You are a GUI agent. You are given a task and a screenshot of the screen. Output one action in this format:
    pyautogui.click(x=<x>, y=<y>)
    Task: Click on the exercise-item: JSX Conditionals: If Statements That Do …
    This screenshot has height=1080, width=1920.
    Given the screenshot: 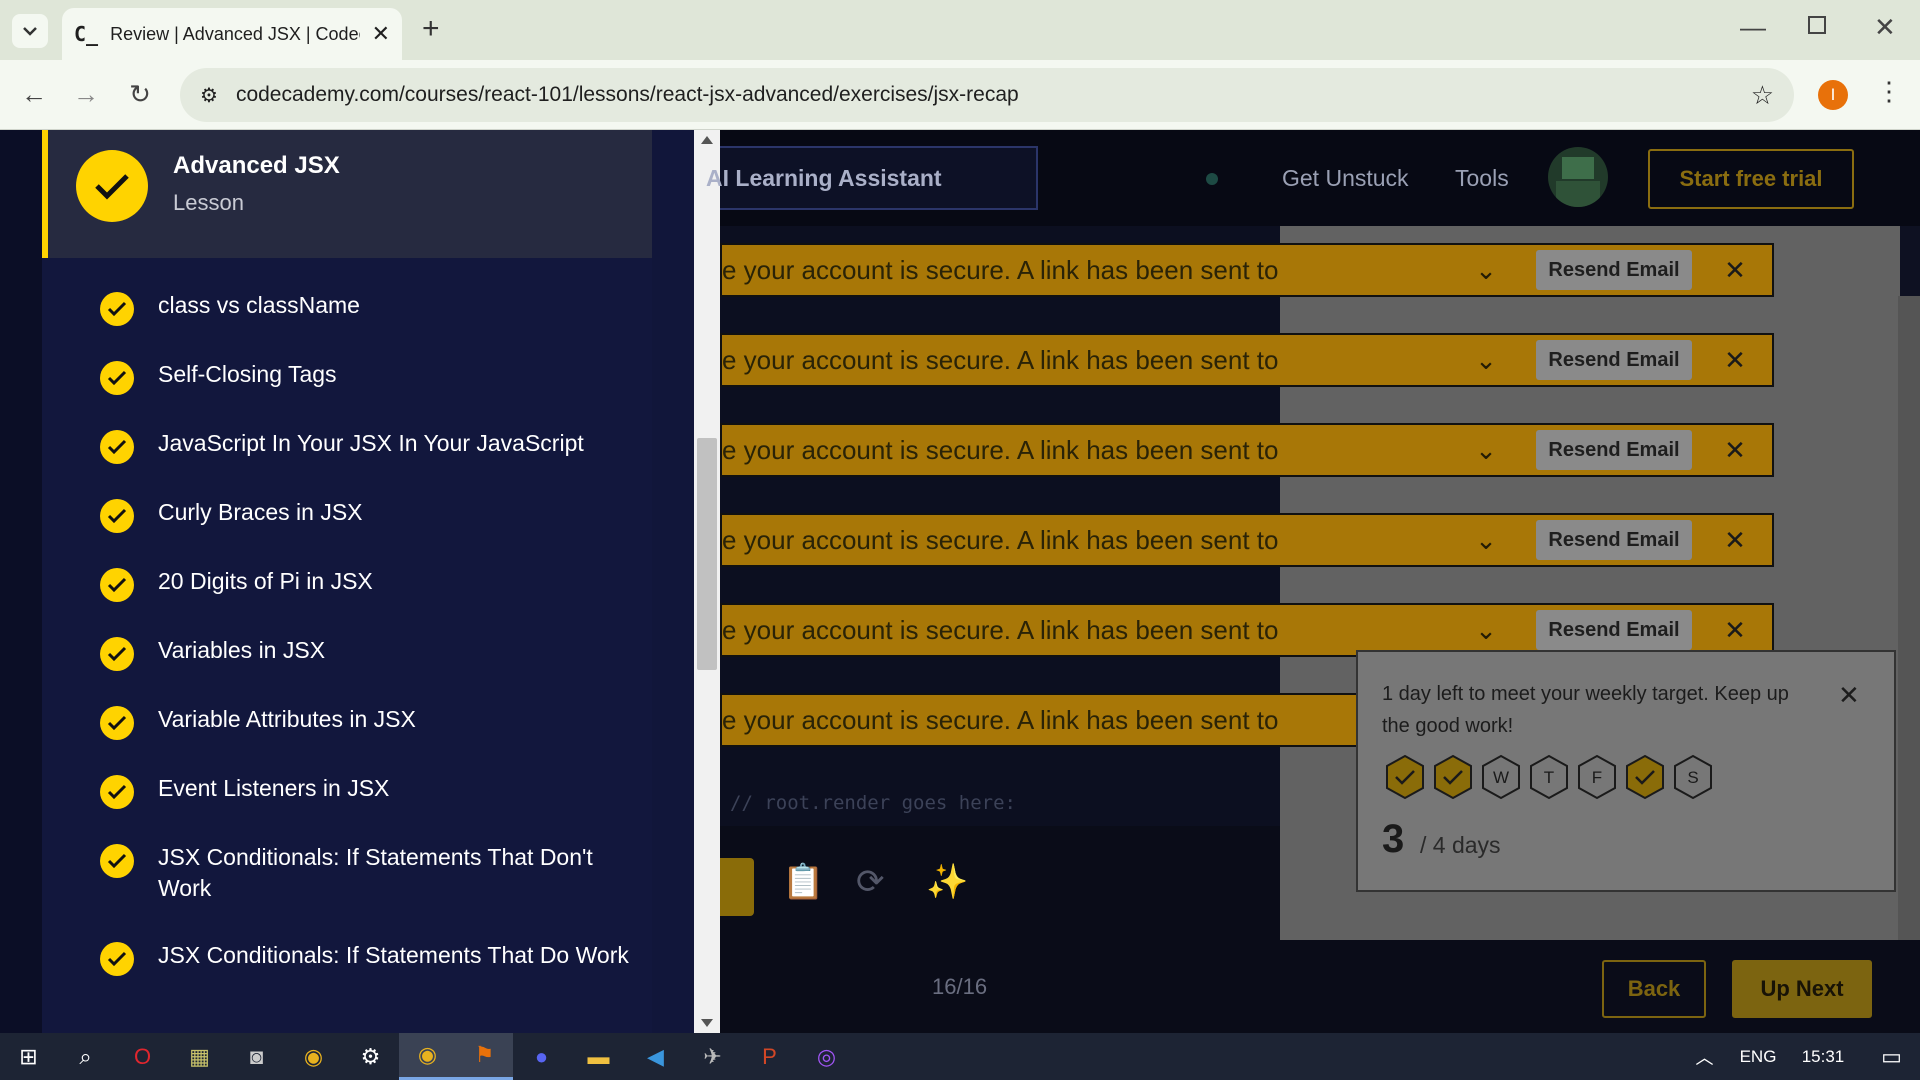 What is the action you would take?
    pyautogui.click(x=370, y=958)
    